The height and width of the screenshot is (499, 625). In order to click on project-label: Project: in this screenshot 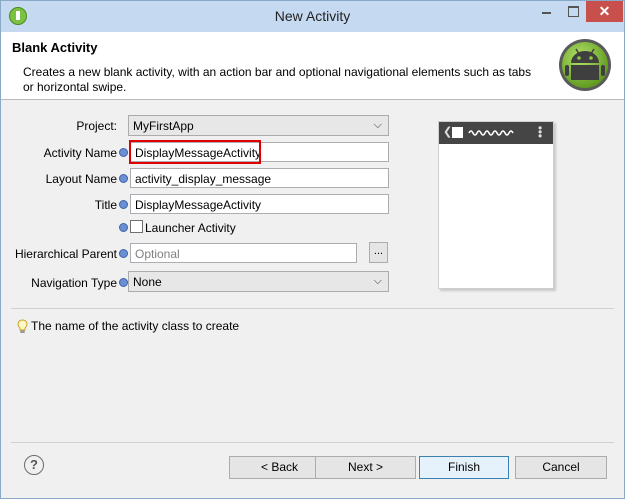, I will do `click(96, 126)`.